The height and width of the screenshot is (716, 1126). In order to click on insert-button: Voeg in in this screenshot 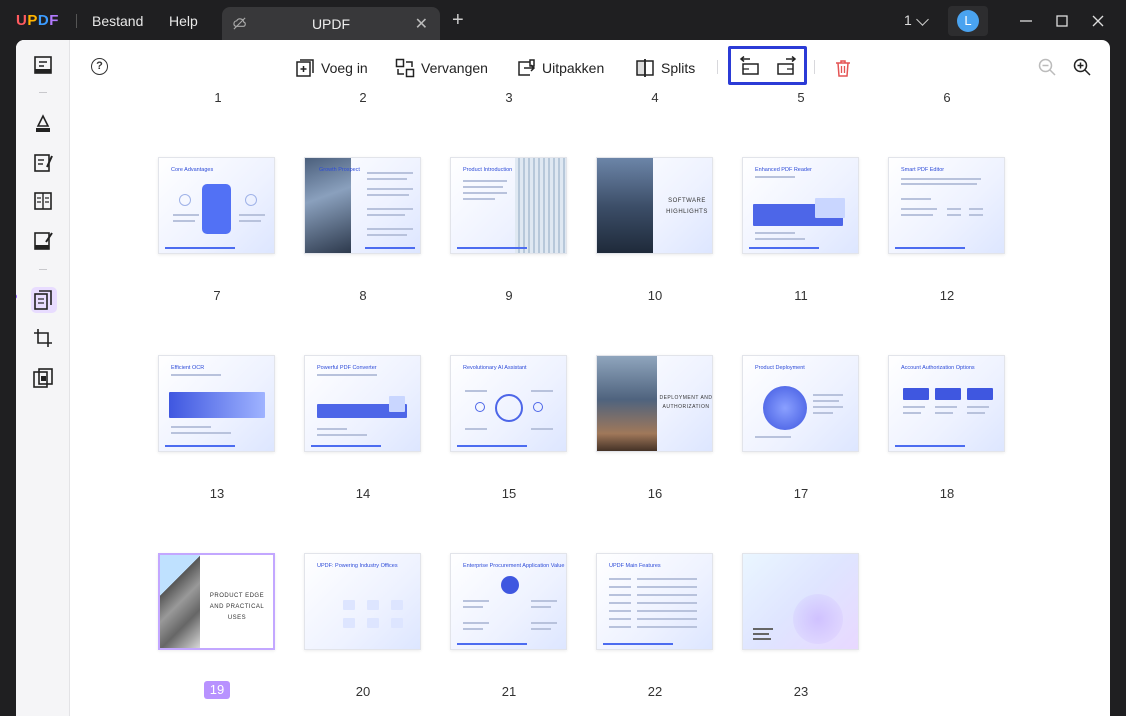, I will do `click(331, 68)`.